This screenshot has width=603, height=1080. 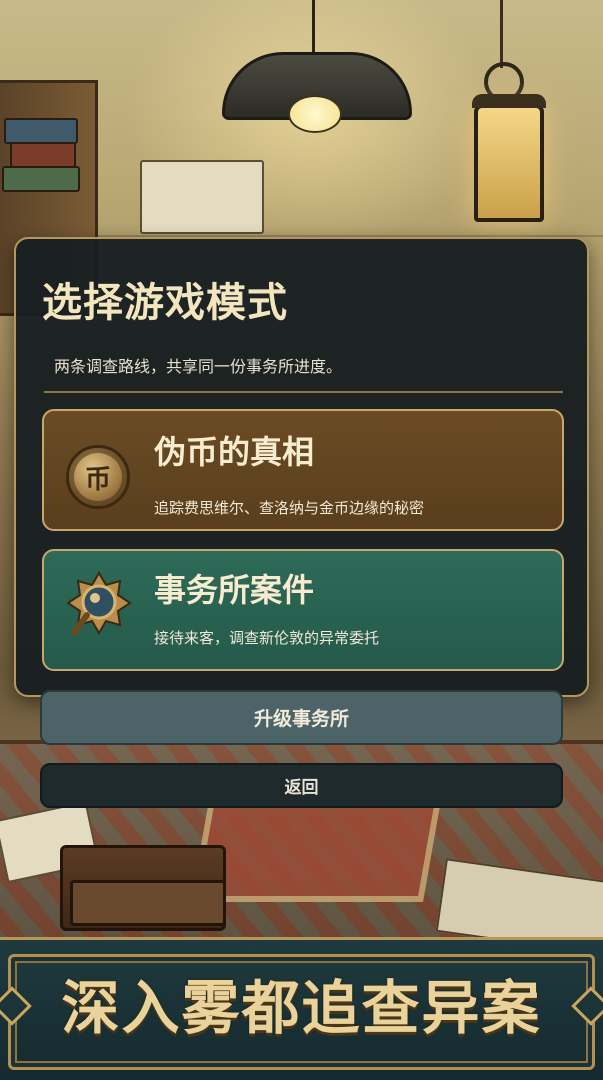 What do you see at coordinates (303, 610) in the screenshot?
I see `mode-card-office-cases: 事务所案件 接待来客，调查新伦敦的异常委托` at bounding box center [303, 610].